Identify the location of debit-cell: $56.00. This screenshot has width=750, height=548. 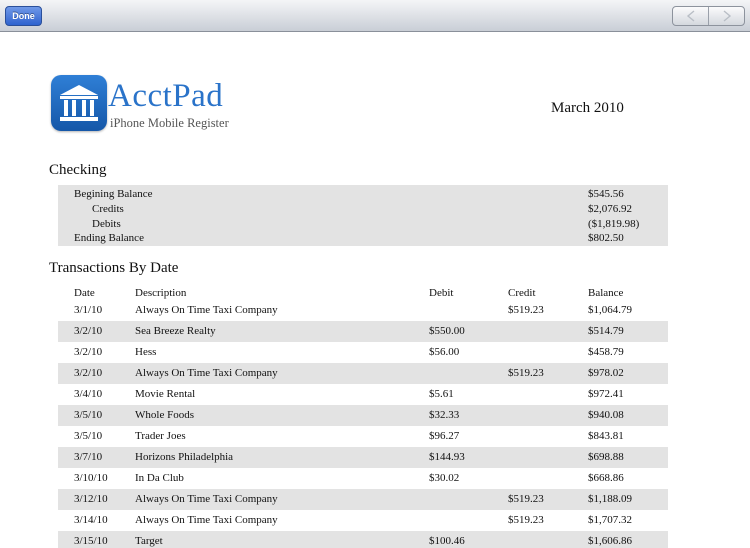
(444, 352).